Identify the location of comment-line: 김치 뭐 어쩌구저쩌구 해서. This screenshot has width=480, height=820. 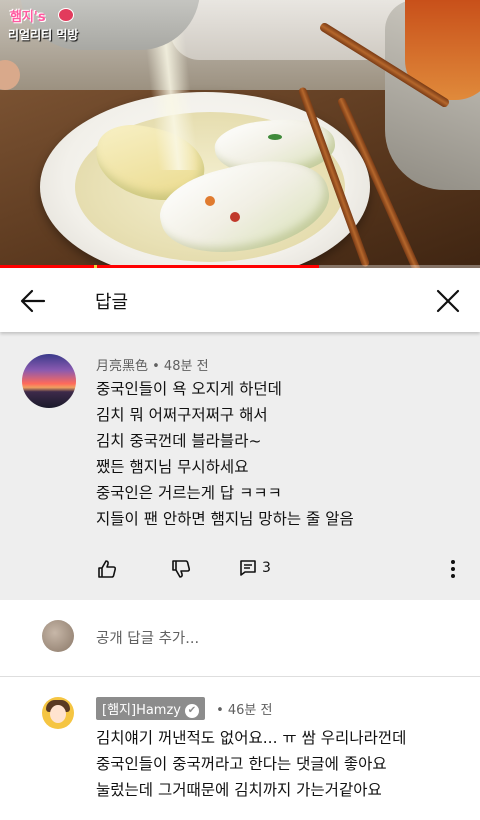
(182, 415).